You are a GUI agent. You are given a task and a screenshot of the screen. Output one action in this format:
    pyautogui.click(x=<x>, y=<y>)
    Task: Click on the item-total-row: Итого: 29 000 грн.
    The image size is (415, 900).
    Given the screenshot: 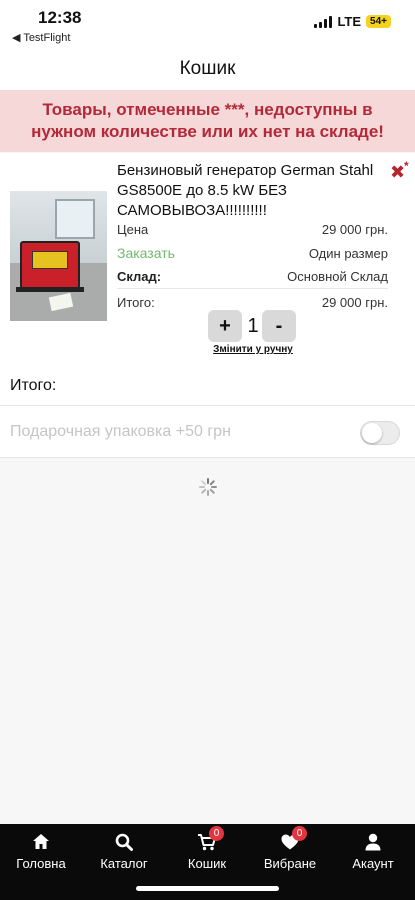 What is the action you would take?
    pyautogui.click(x=252, y=302)
    